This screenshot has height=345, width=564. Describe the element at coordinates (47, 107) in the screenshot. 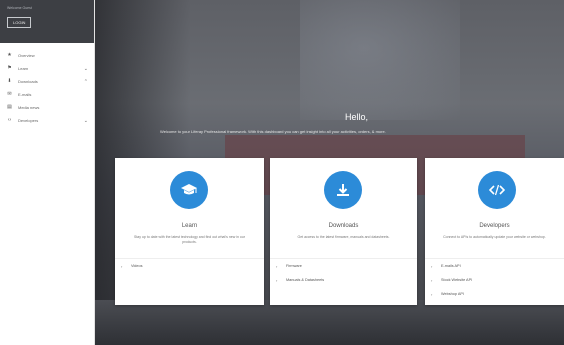

I see `sidebar-item-media-news: ▤ Media news` at that location.